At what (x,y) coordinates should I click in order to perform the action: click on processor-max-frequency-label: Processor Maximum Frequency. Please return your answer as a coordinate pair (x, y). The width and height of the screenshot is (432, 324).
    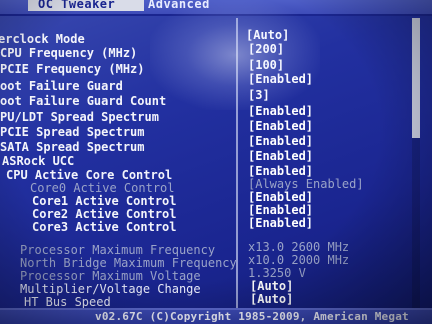
    Looking at the image, I should click on (118, 250).